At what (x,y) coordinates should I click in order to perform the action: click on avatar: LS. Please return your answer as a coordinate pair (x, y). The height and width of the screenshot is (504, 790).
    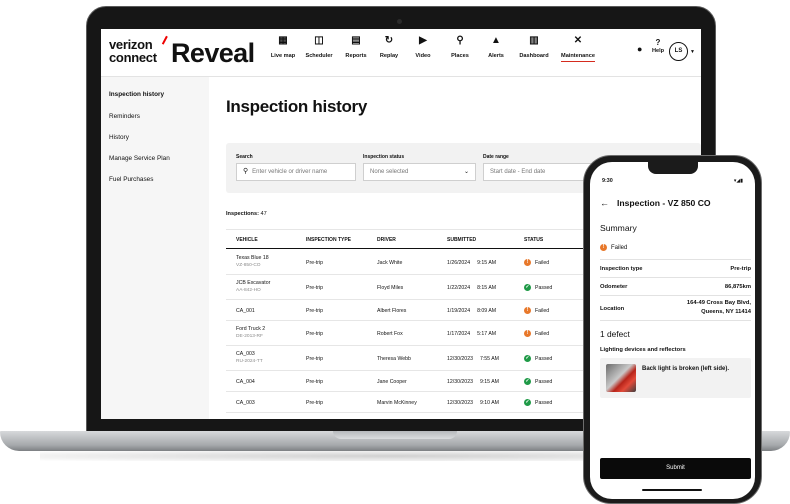
    Looking at the image, I should click on (678, 51).